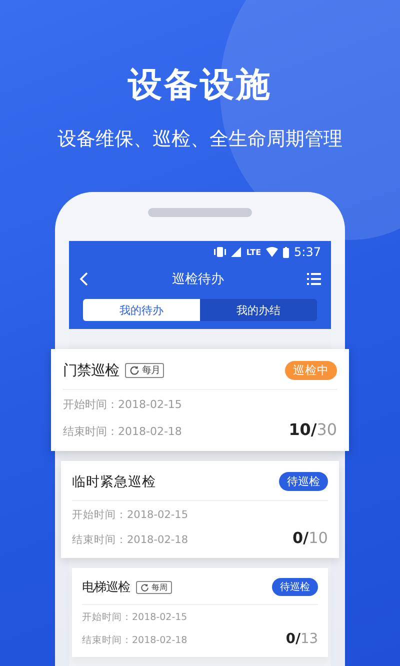  What do you see at coordinates (84, 279) in the screenshot?
I see `back-button` at bounding box center [84, 279].